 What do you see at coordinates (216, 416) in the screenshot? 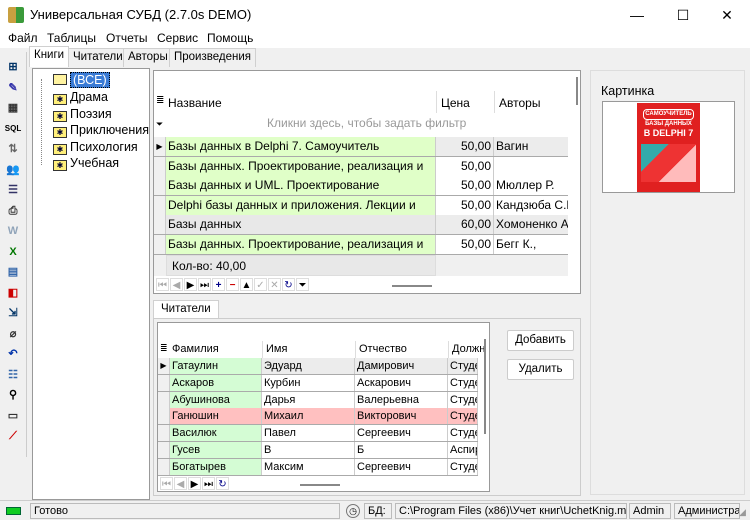
I see `cell-lastname: Ганюшин` at bounding box center [216, 416].